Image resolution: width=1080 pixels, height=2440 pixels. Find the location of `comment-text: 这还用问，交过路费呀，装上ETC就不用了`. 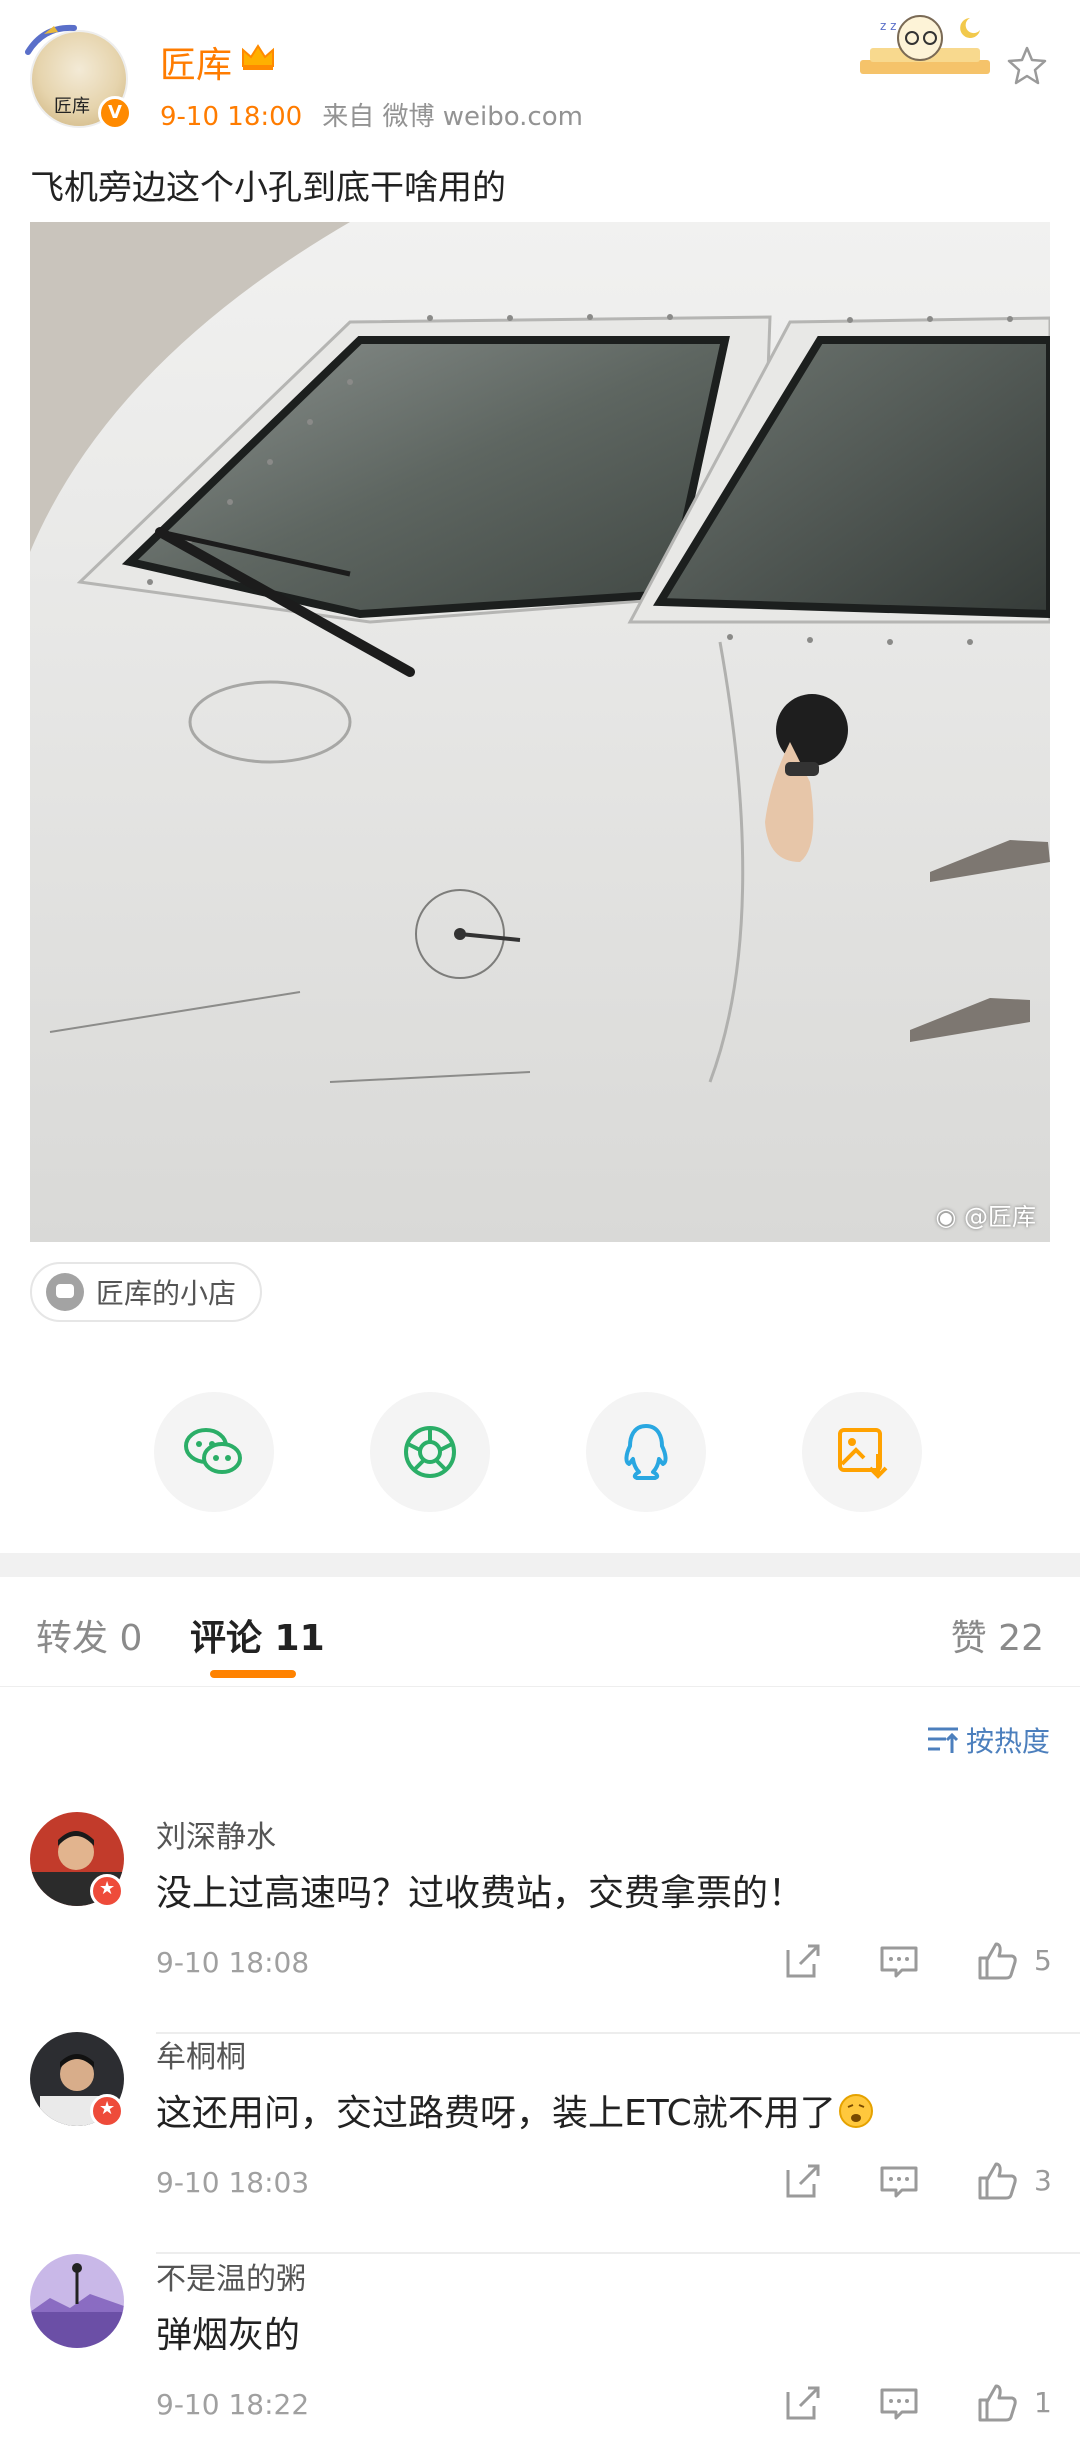

comment-text: 这还用问，交过路费呀，装上ETC就不用了 is located at coordinates (515, 2110).